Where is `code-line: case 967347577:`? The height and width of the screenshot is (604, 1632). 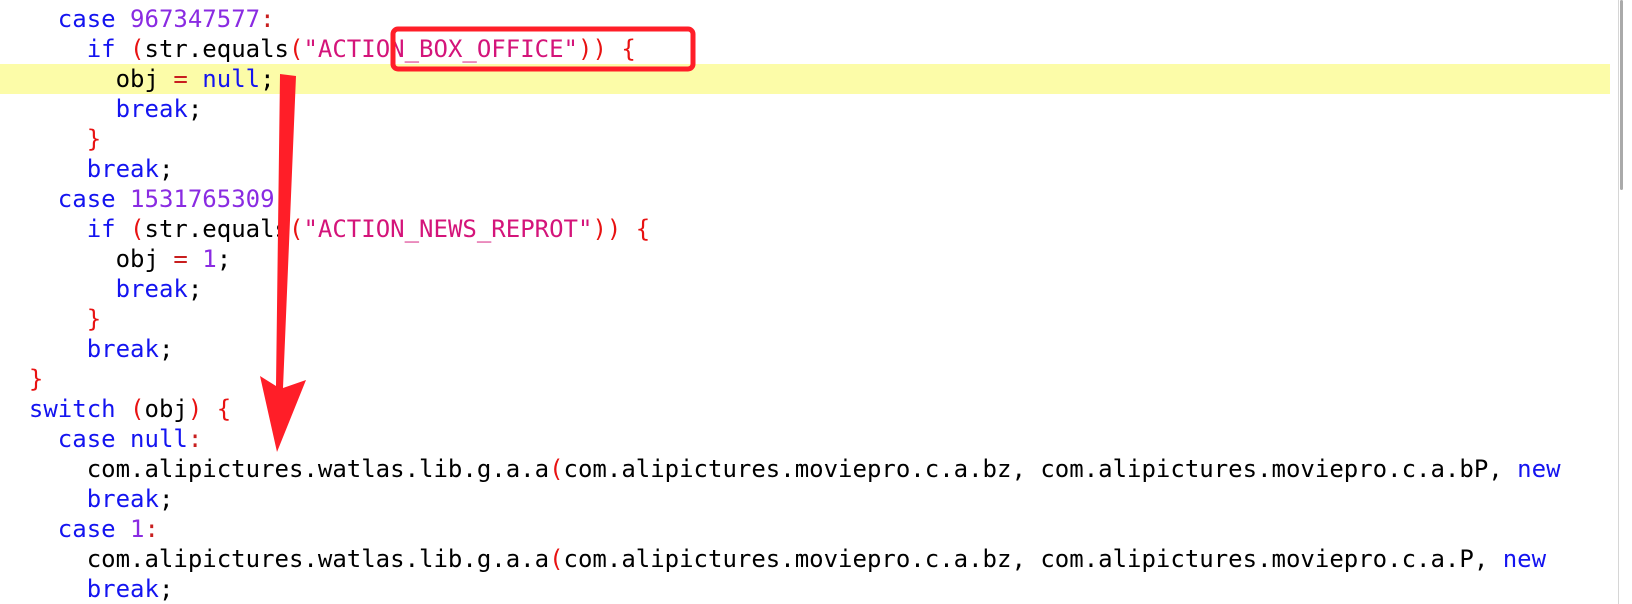 code-line: case 967347577: is located at coordinates (816, 19).